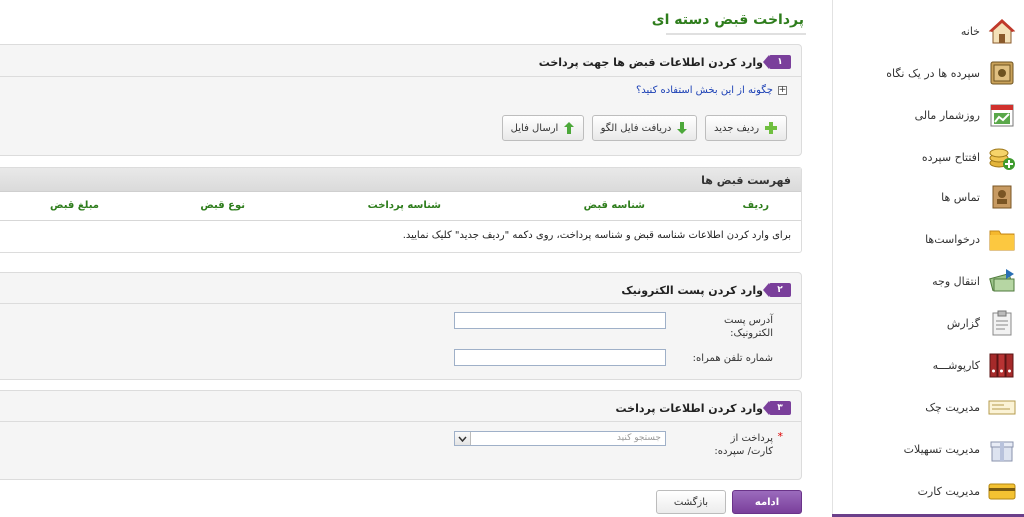 The height and width of the screenshot is (517, 1024). Describe the element at coordinates (782, 90) in the screenshot. I see `expand-icon: +` at that location.